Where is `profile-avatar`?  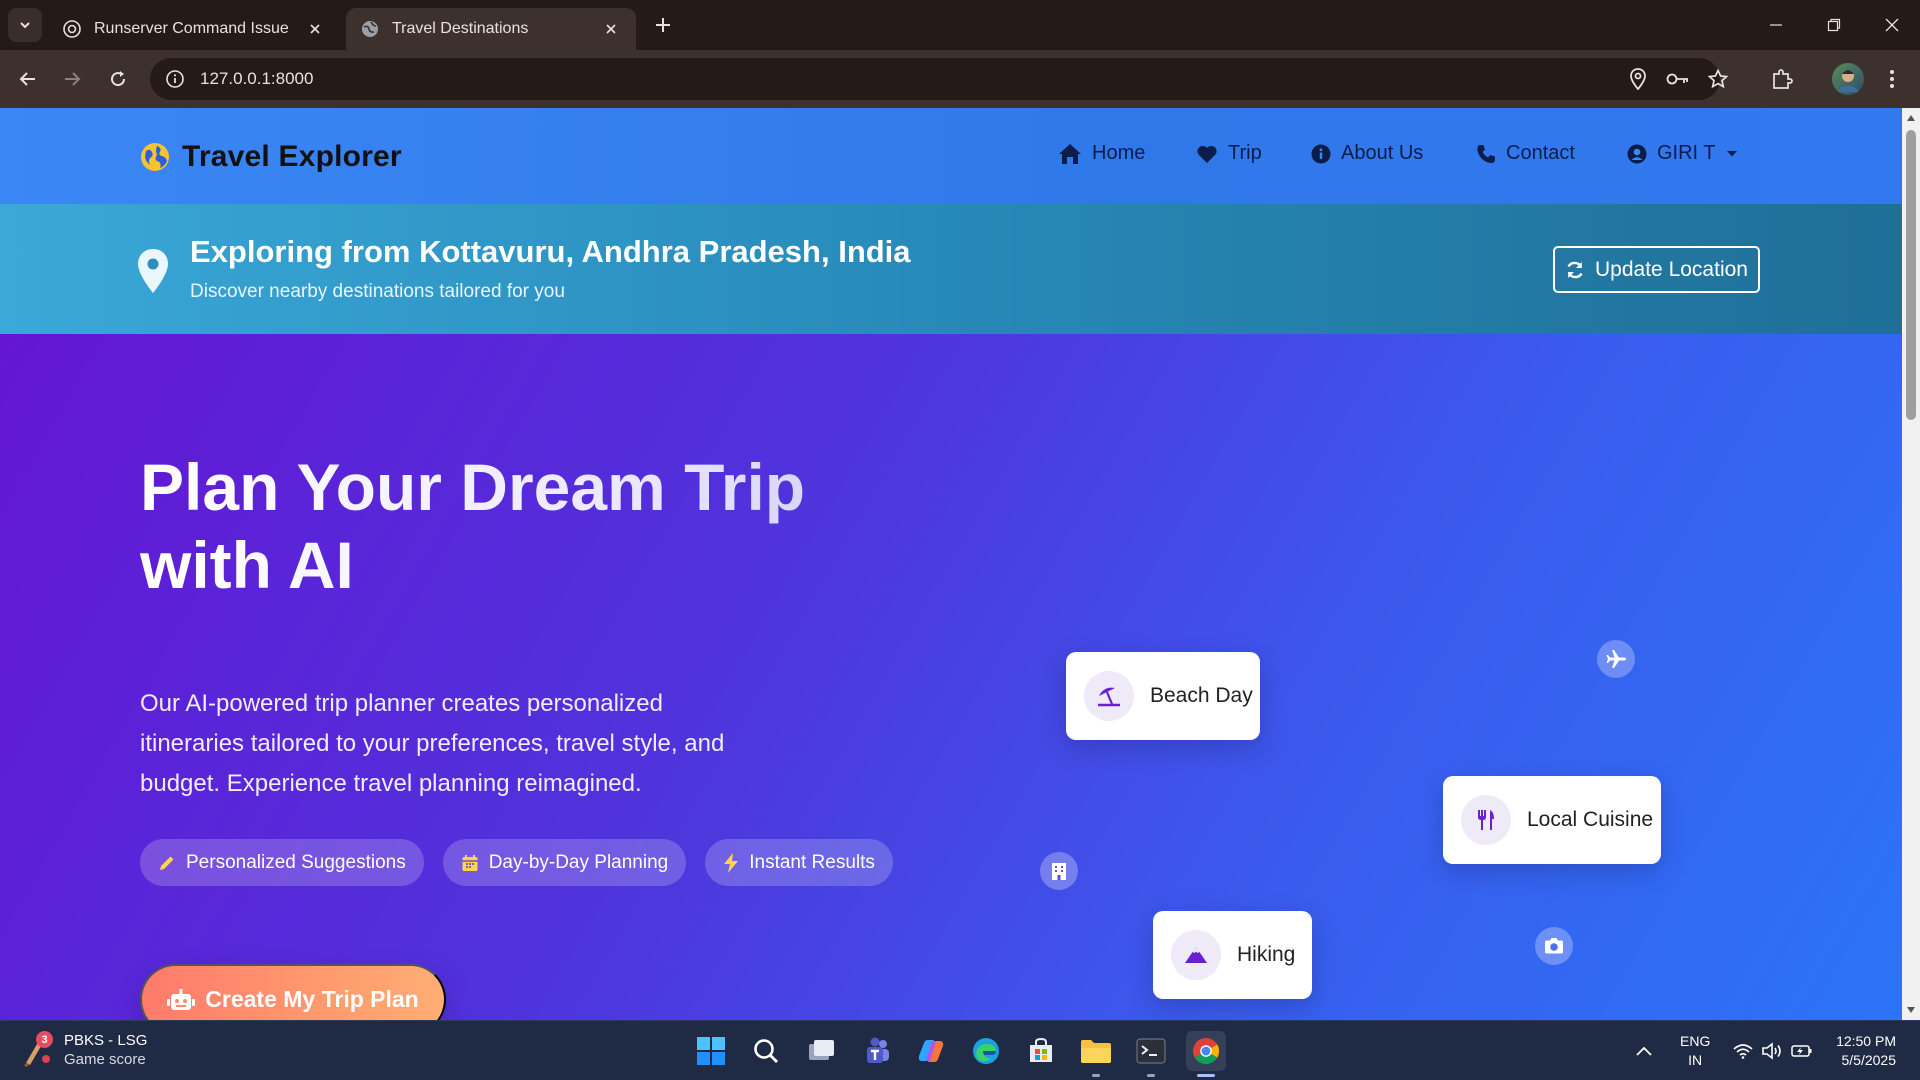
profile-avatar is located at coordinates (1848, 79).